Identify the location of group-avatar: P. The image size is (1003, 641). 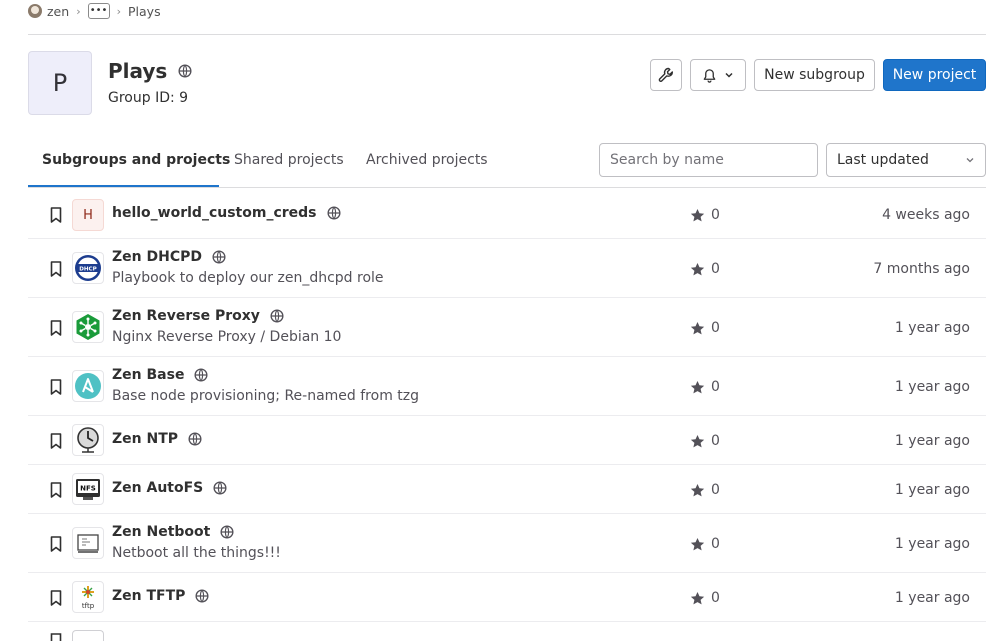
(60, 83).